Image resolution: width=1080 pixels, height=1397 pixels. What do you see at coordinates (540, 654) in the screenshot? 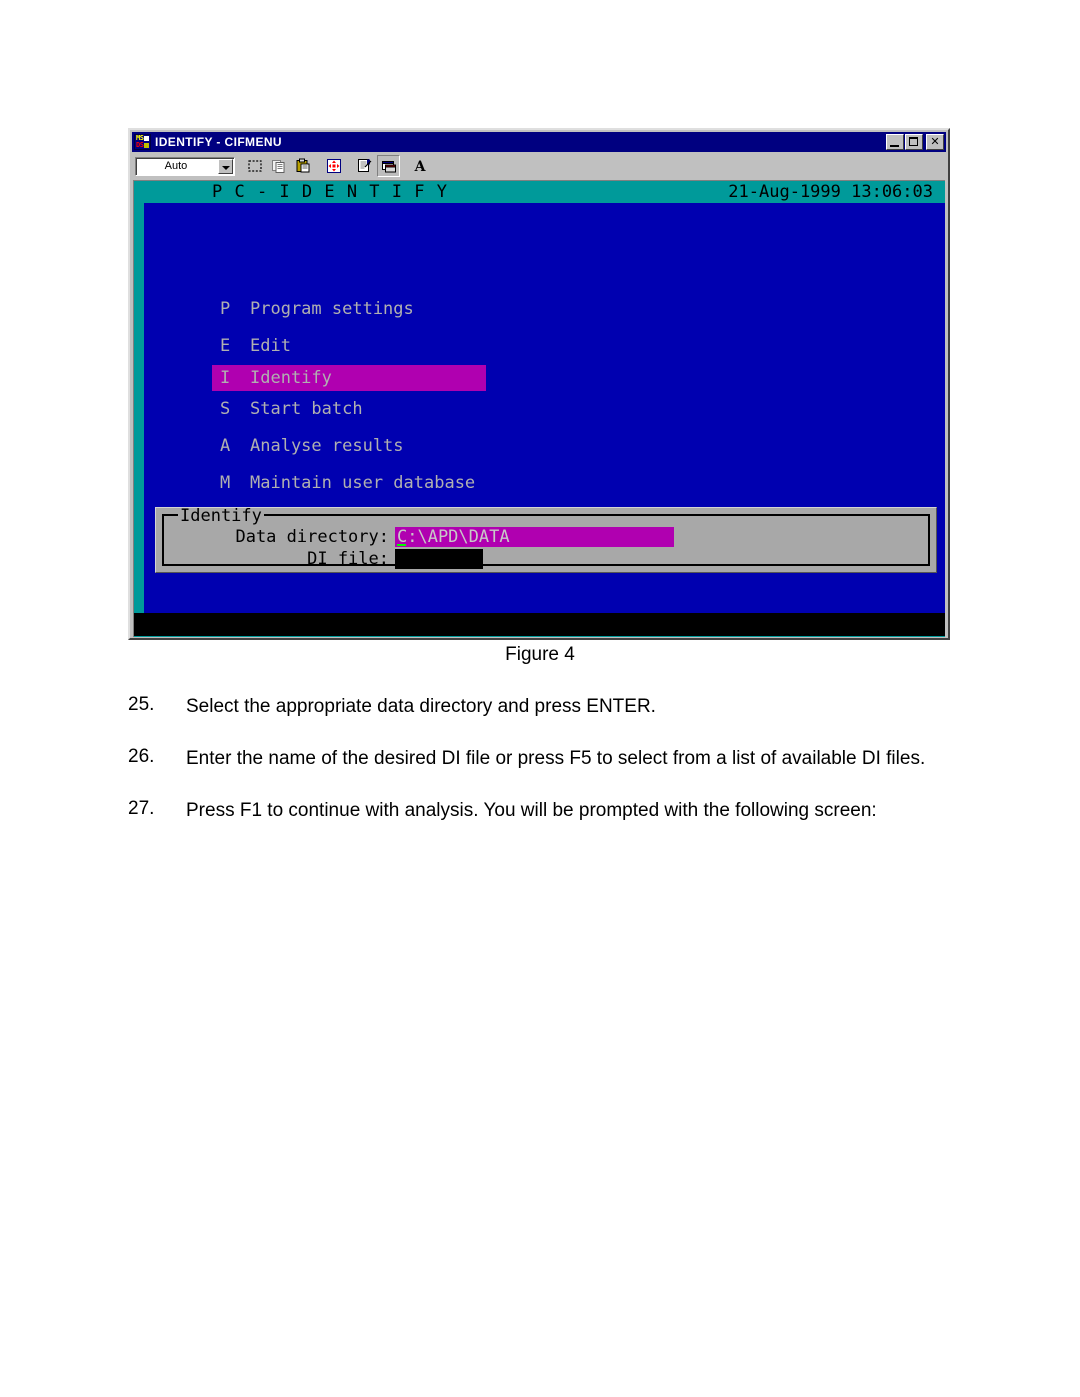
I see `figure-caption: Figure 4` at bounding box center [540, 654].